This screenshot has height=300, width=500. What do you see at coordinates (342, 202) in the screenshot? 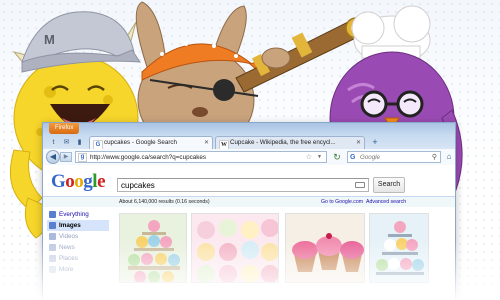
I see `goto-google-link: Go to Google.com` at bounding box center [342, 202].